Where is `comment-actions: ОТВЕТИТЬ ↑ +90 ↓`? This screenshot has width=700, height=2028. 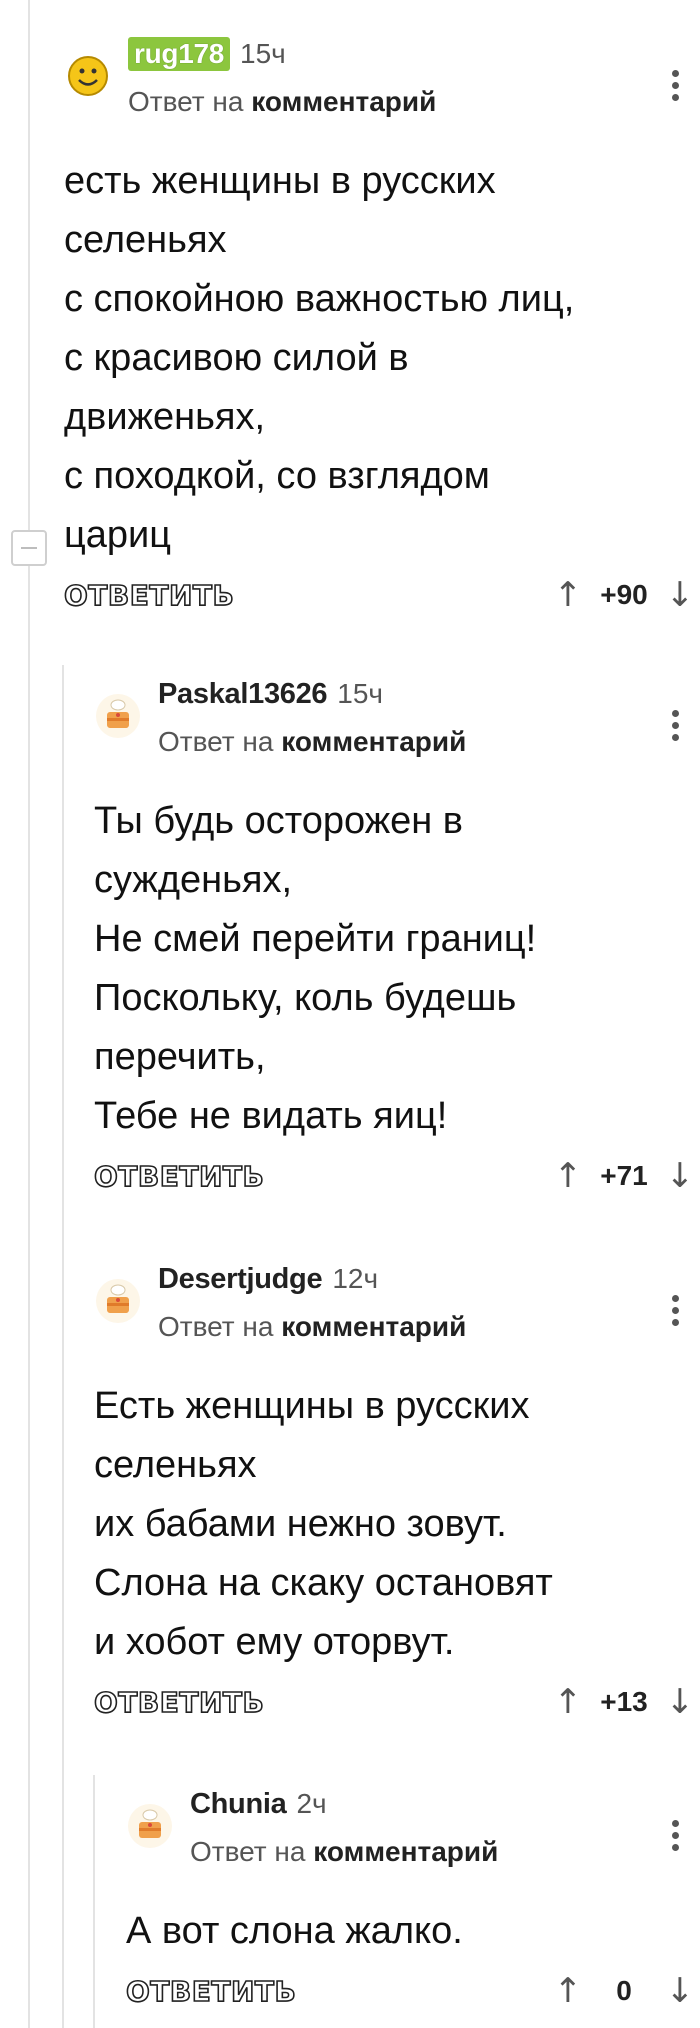
comment-actions: ОТВЕТИТЬ ↑ +90 ↓ is located at coordinates (381, 597).